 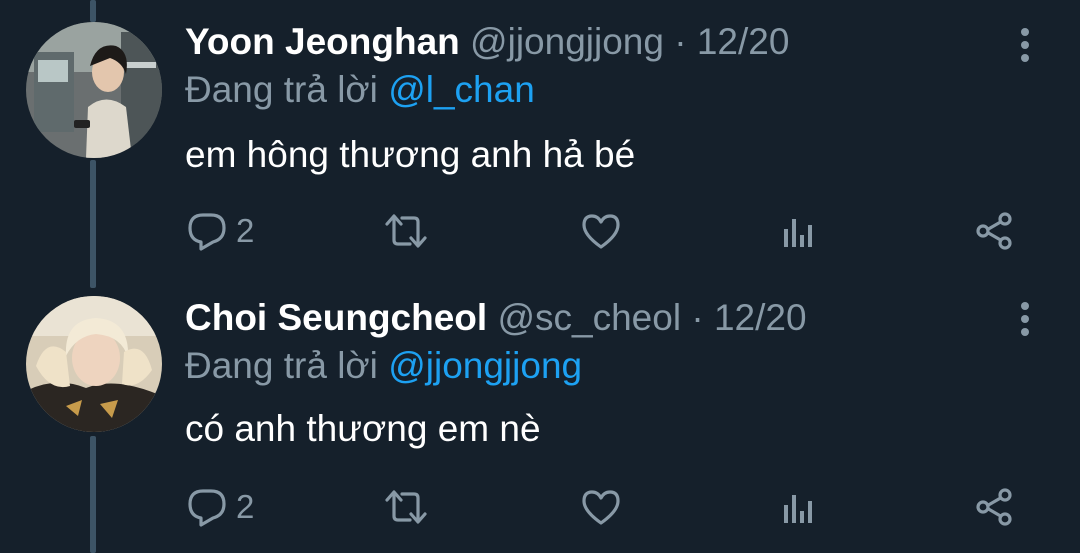 What do you see at coordinates (363, 428) in the screenshot?
I see `tweet-text: có anh thương em nè` at bounding box center [363, 428].